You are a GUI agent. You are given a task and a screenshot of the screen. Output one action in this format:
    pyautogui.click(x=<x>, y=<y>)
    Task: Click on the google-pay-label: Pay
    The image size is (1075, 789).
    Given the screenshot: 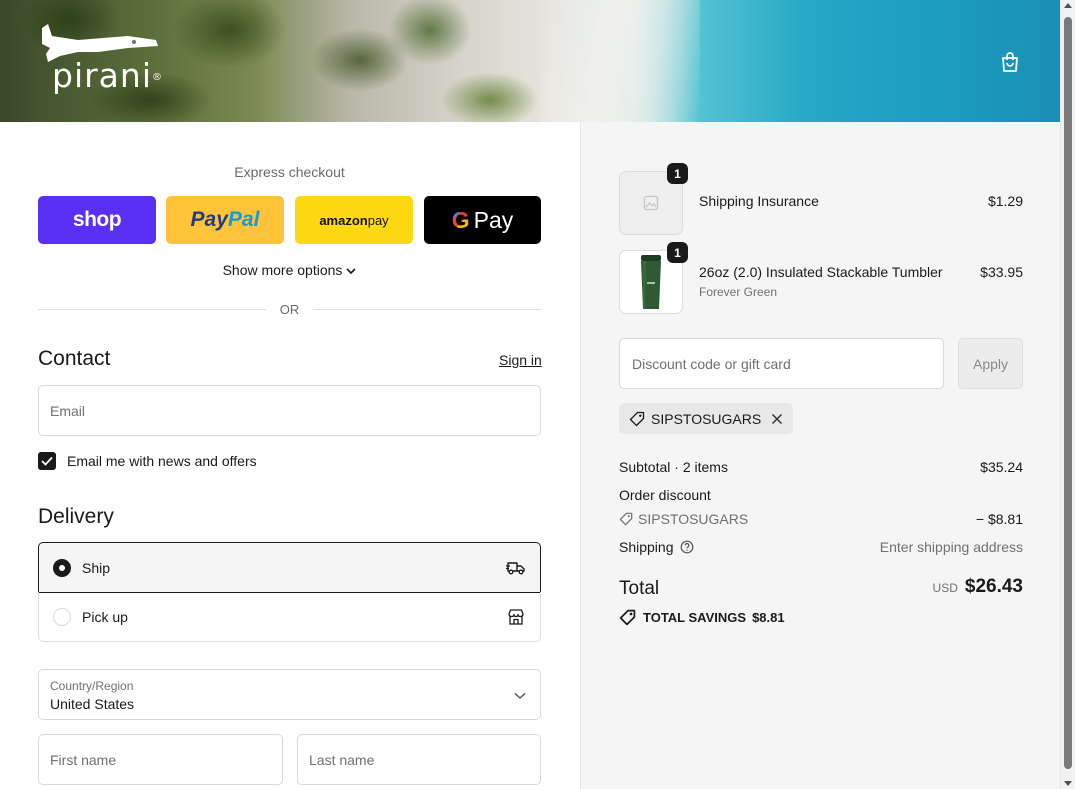 What is the action you would take?
    pyautogui.click(x=493, y=219)
    